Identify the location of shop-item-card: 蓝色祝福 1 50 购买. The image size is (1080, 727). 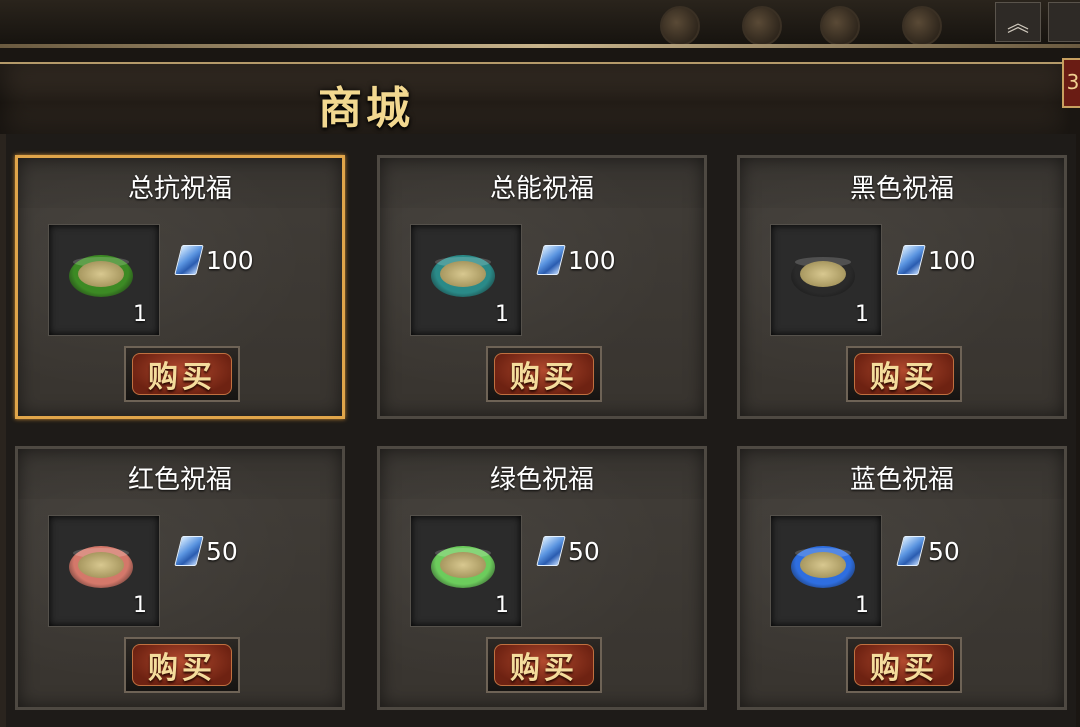
(902, 578).